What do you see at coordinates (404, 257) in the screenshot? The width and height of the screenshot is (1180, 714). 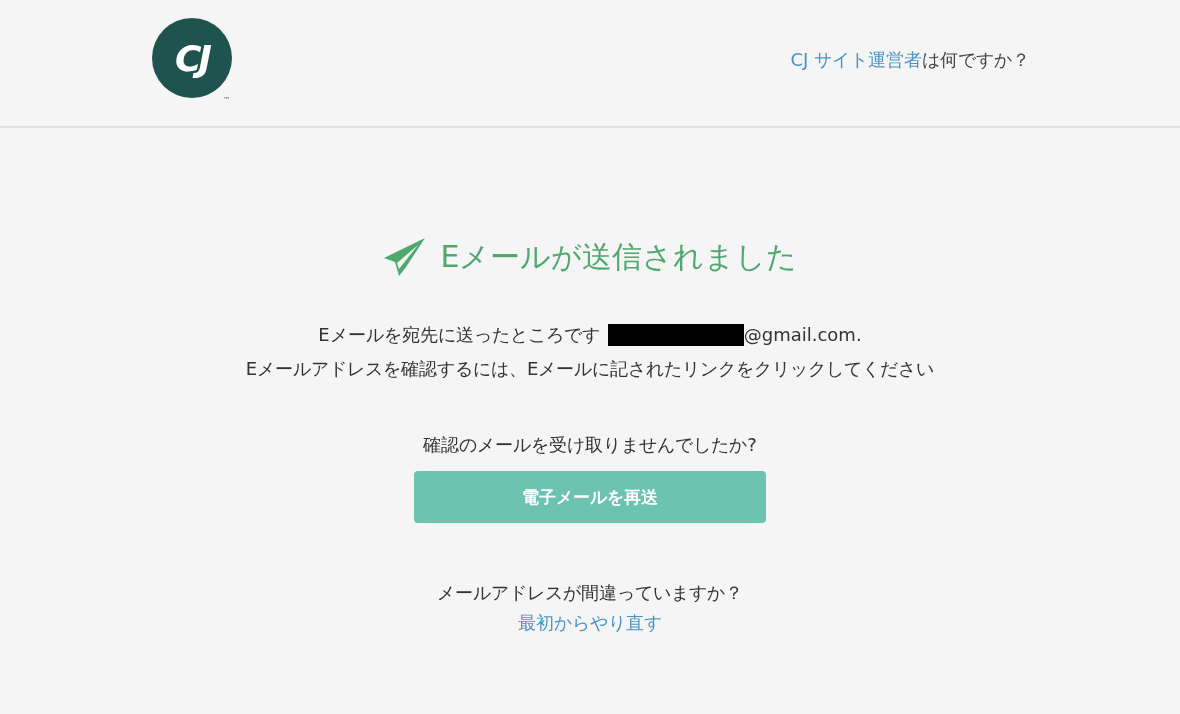 I see `paper-plane-icon` at bounding box center [404, 257].